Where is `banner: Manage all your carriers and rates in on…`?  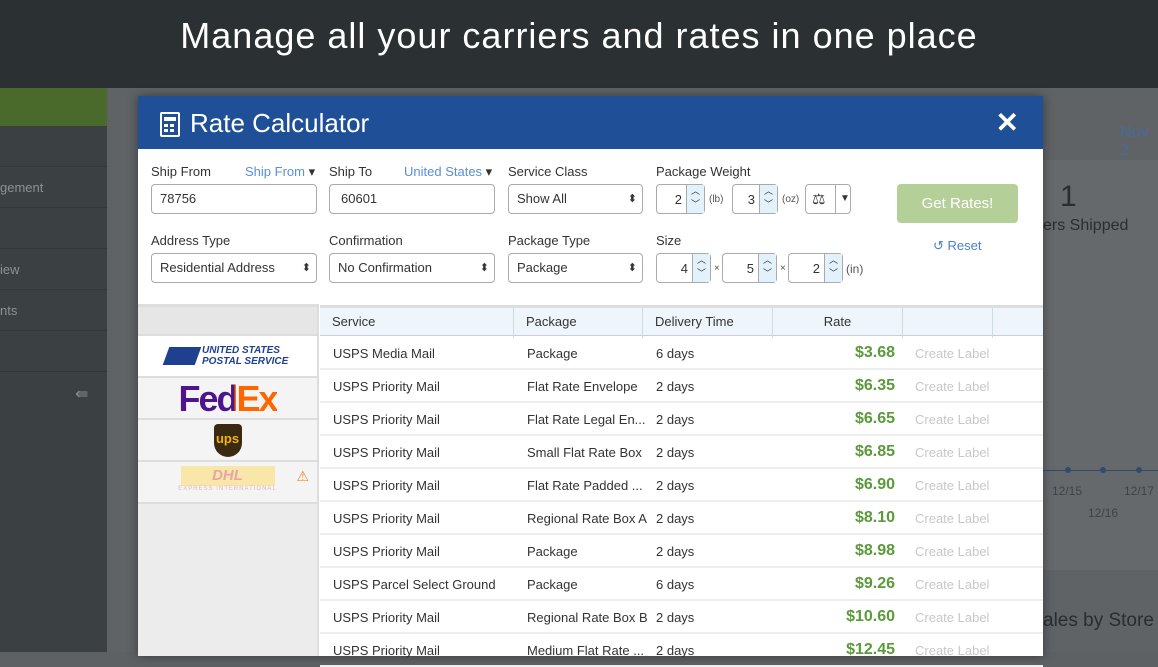 banner: Manage all your carriers and rates in on… is located at coordinates (579, 44).